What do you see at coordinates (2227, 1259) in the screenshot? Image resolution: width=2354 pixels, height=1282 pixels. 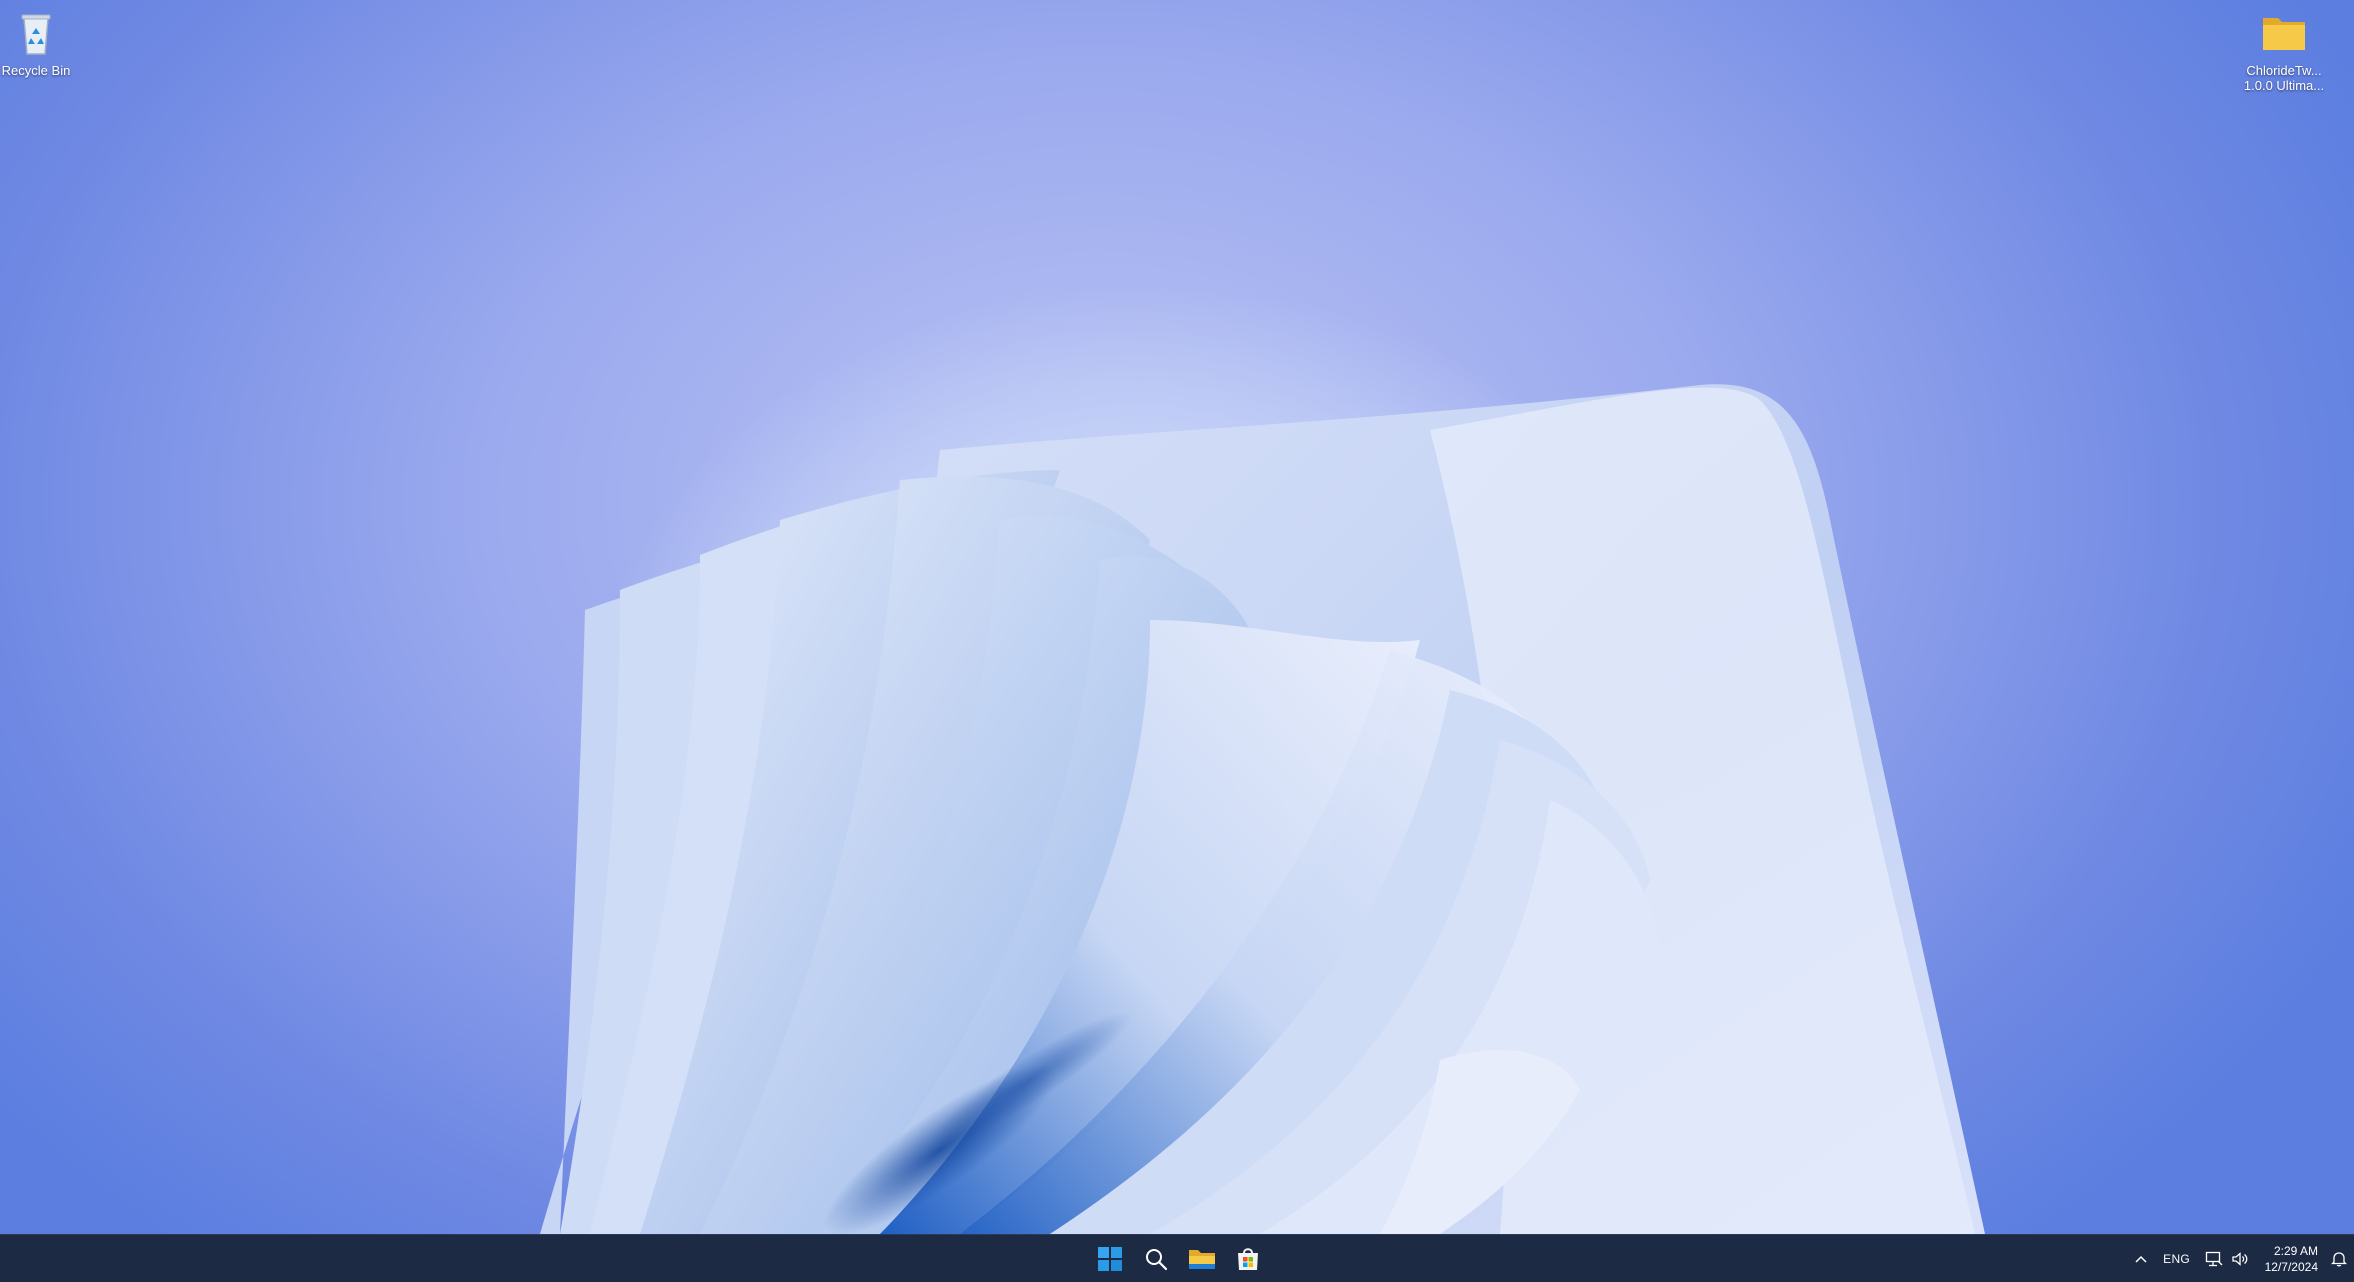 I see `quick-settings-button` at bounding box center [2227, 1259].